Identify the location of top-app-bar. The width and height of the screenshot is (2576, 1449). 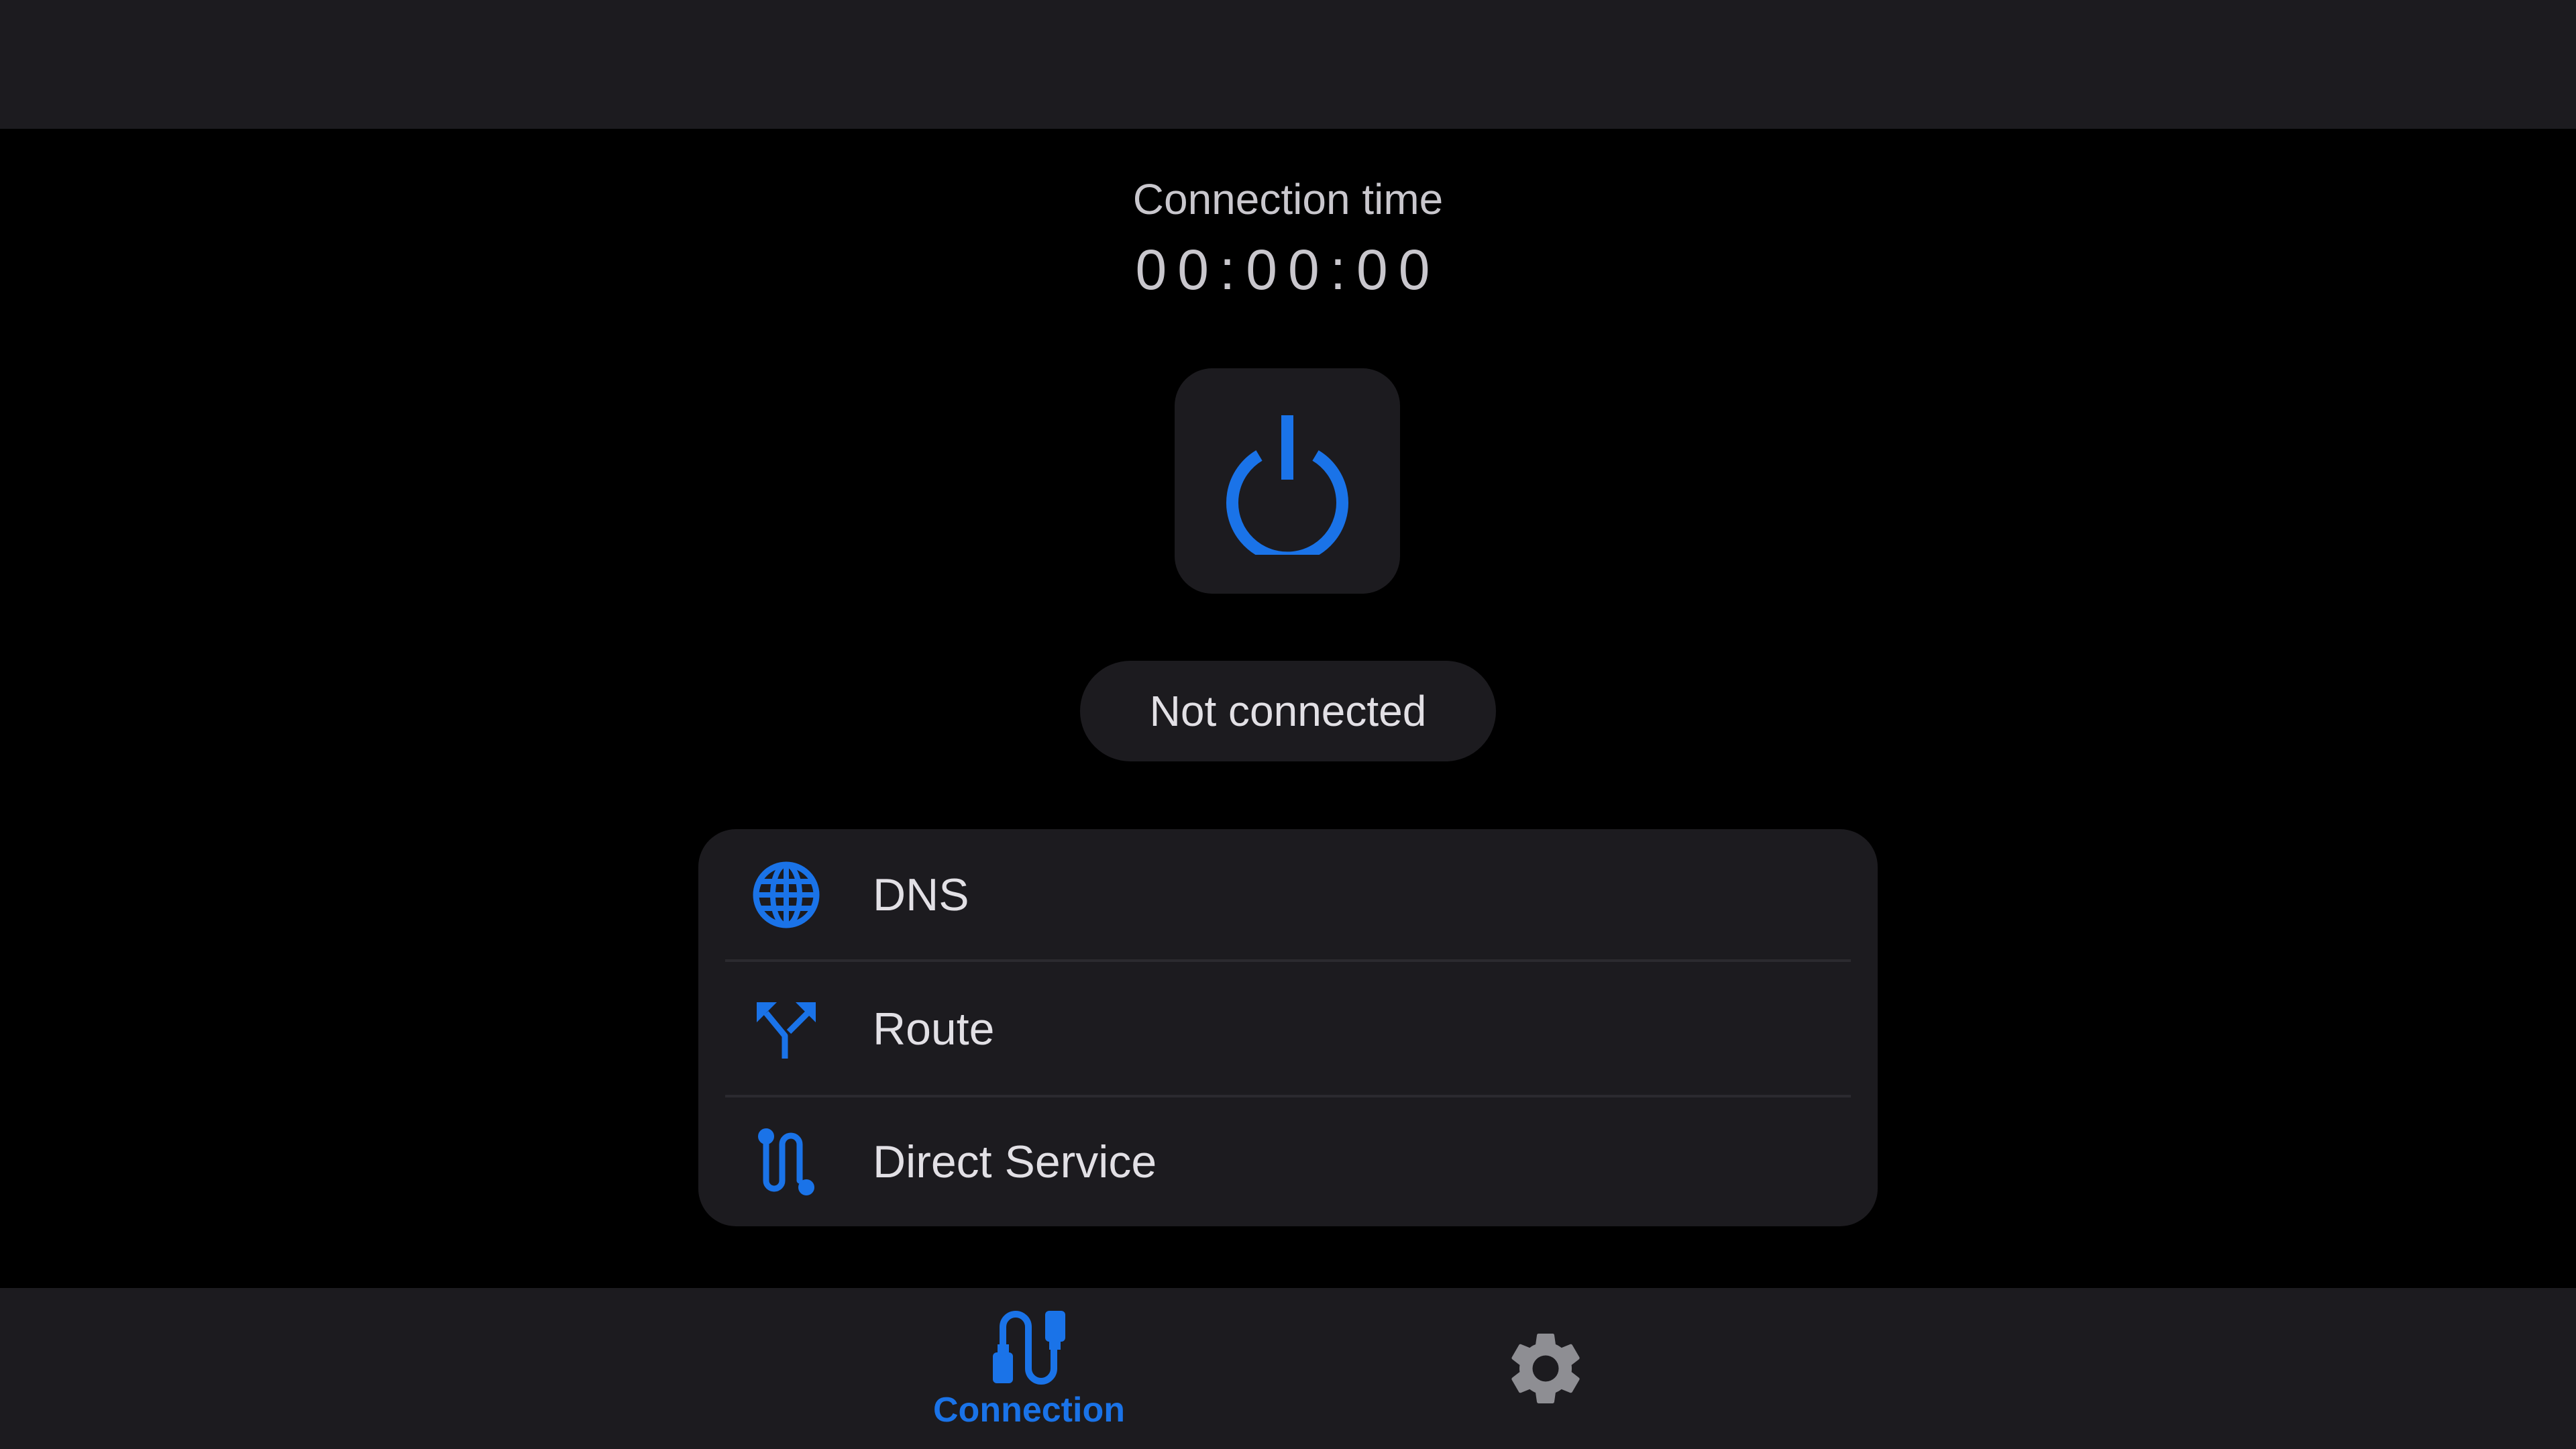
(1288, 64).